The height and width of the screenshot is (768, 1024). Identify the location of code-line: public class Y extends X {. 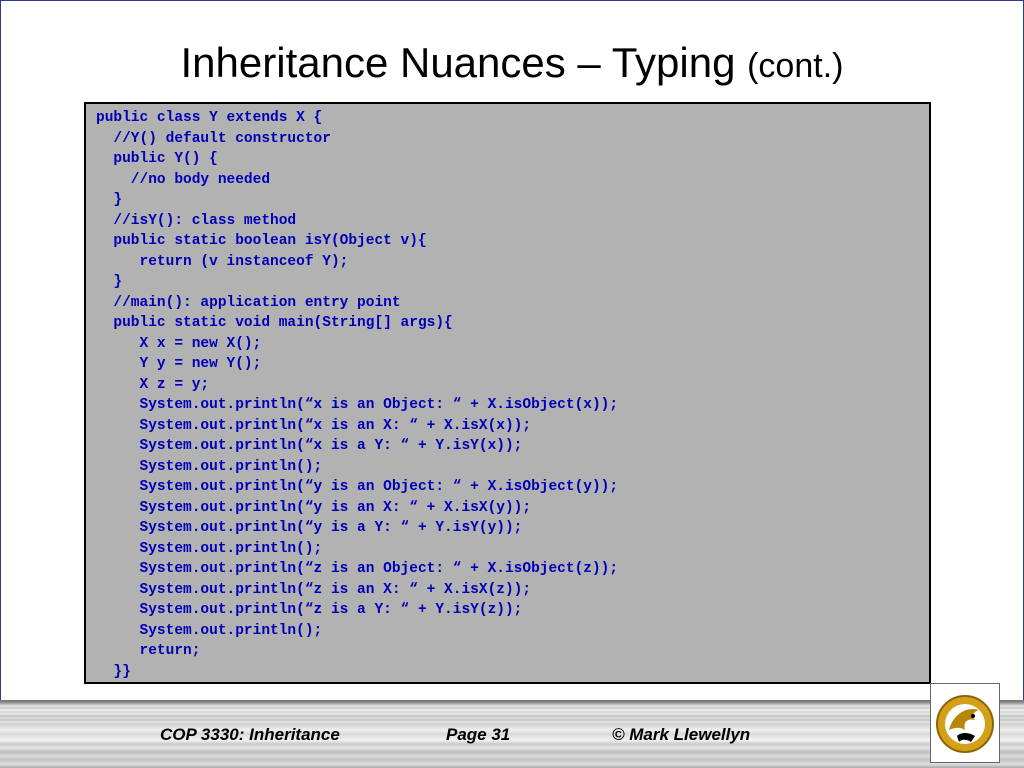
(209, 118).